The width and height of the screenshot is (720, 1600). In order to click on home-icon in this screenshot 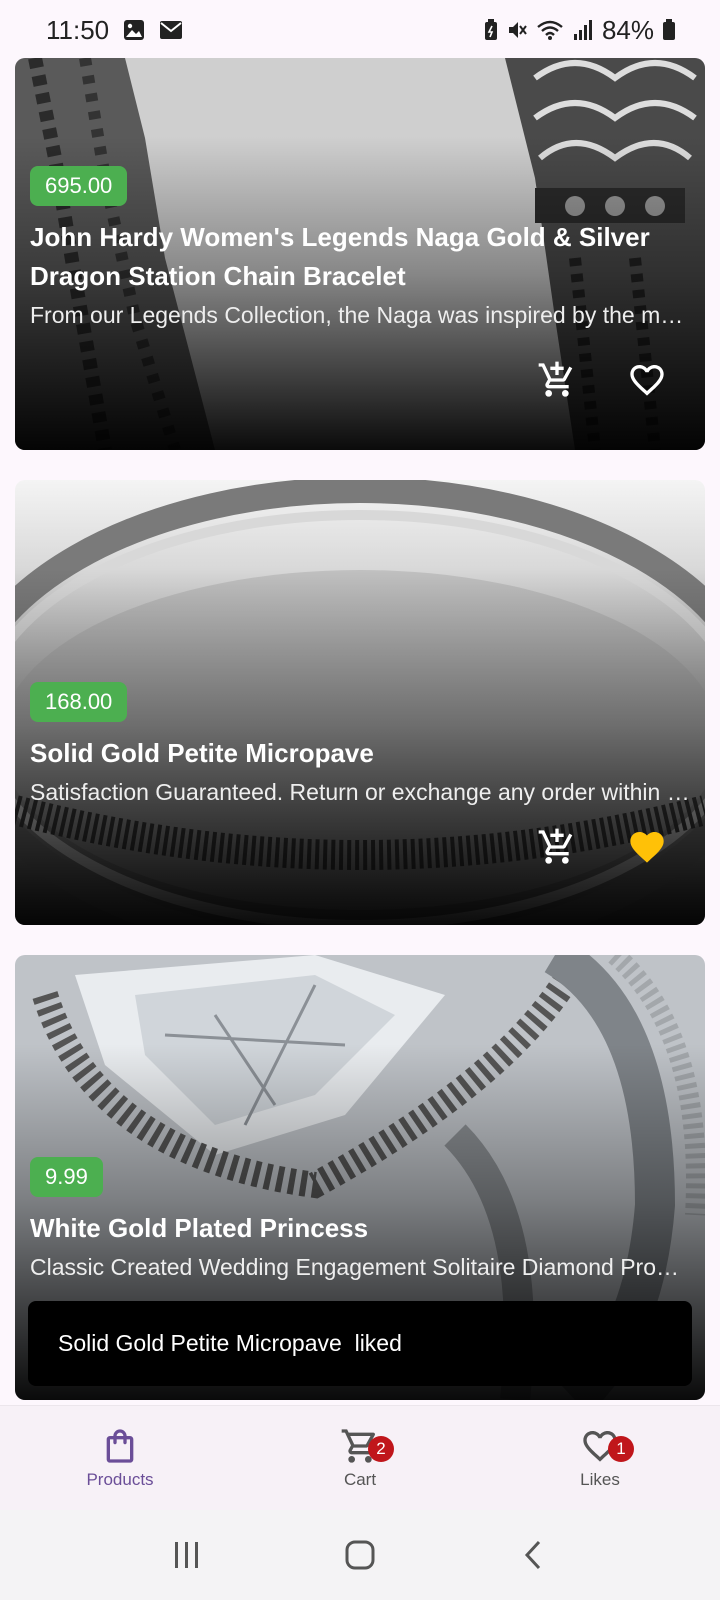, I will do `click(360, 1555)`.